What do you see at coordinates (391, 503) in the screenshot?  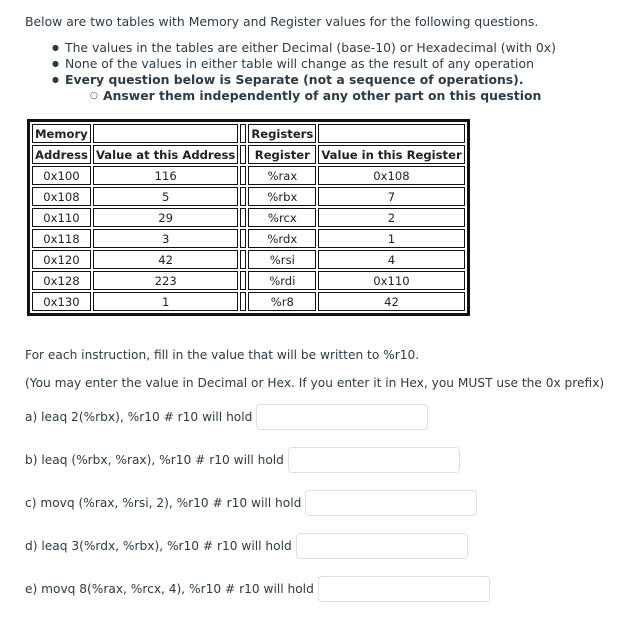 I see `question-c-answer-input` at bounding box center [391, 503].